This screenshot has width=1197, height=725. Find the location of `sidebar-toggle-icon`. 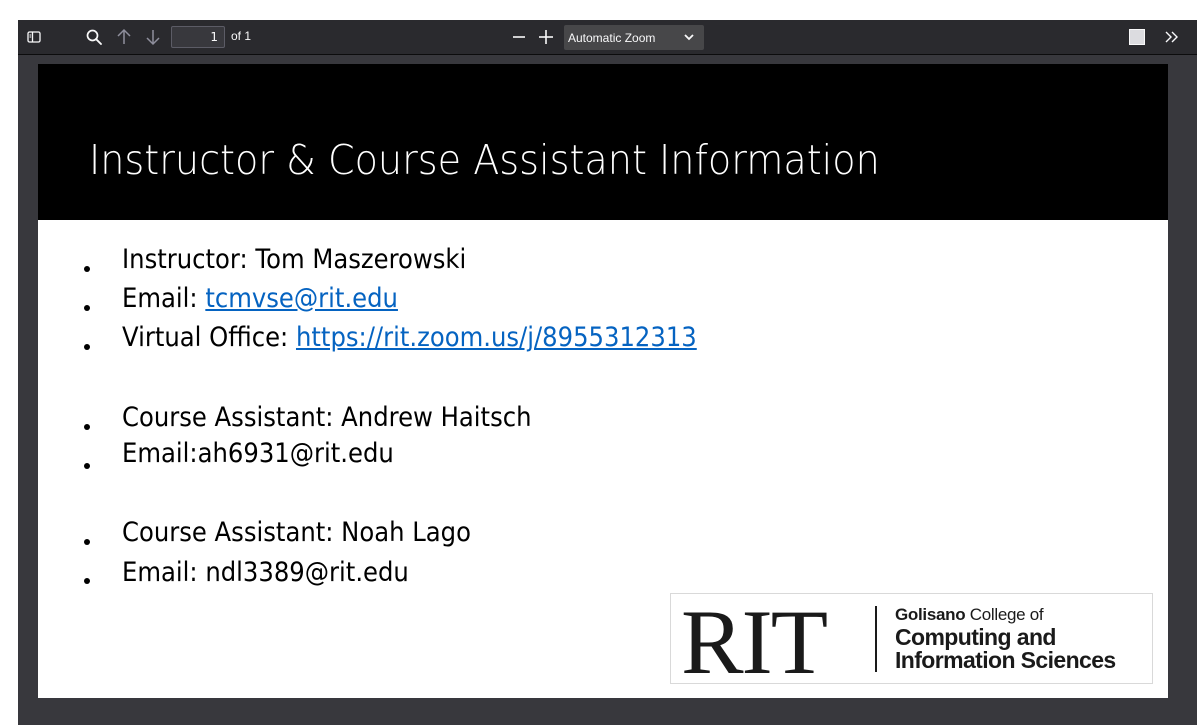

sidebar-toggle-icon is located at coordinates (34, 37).